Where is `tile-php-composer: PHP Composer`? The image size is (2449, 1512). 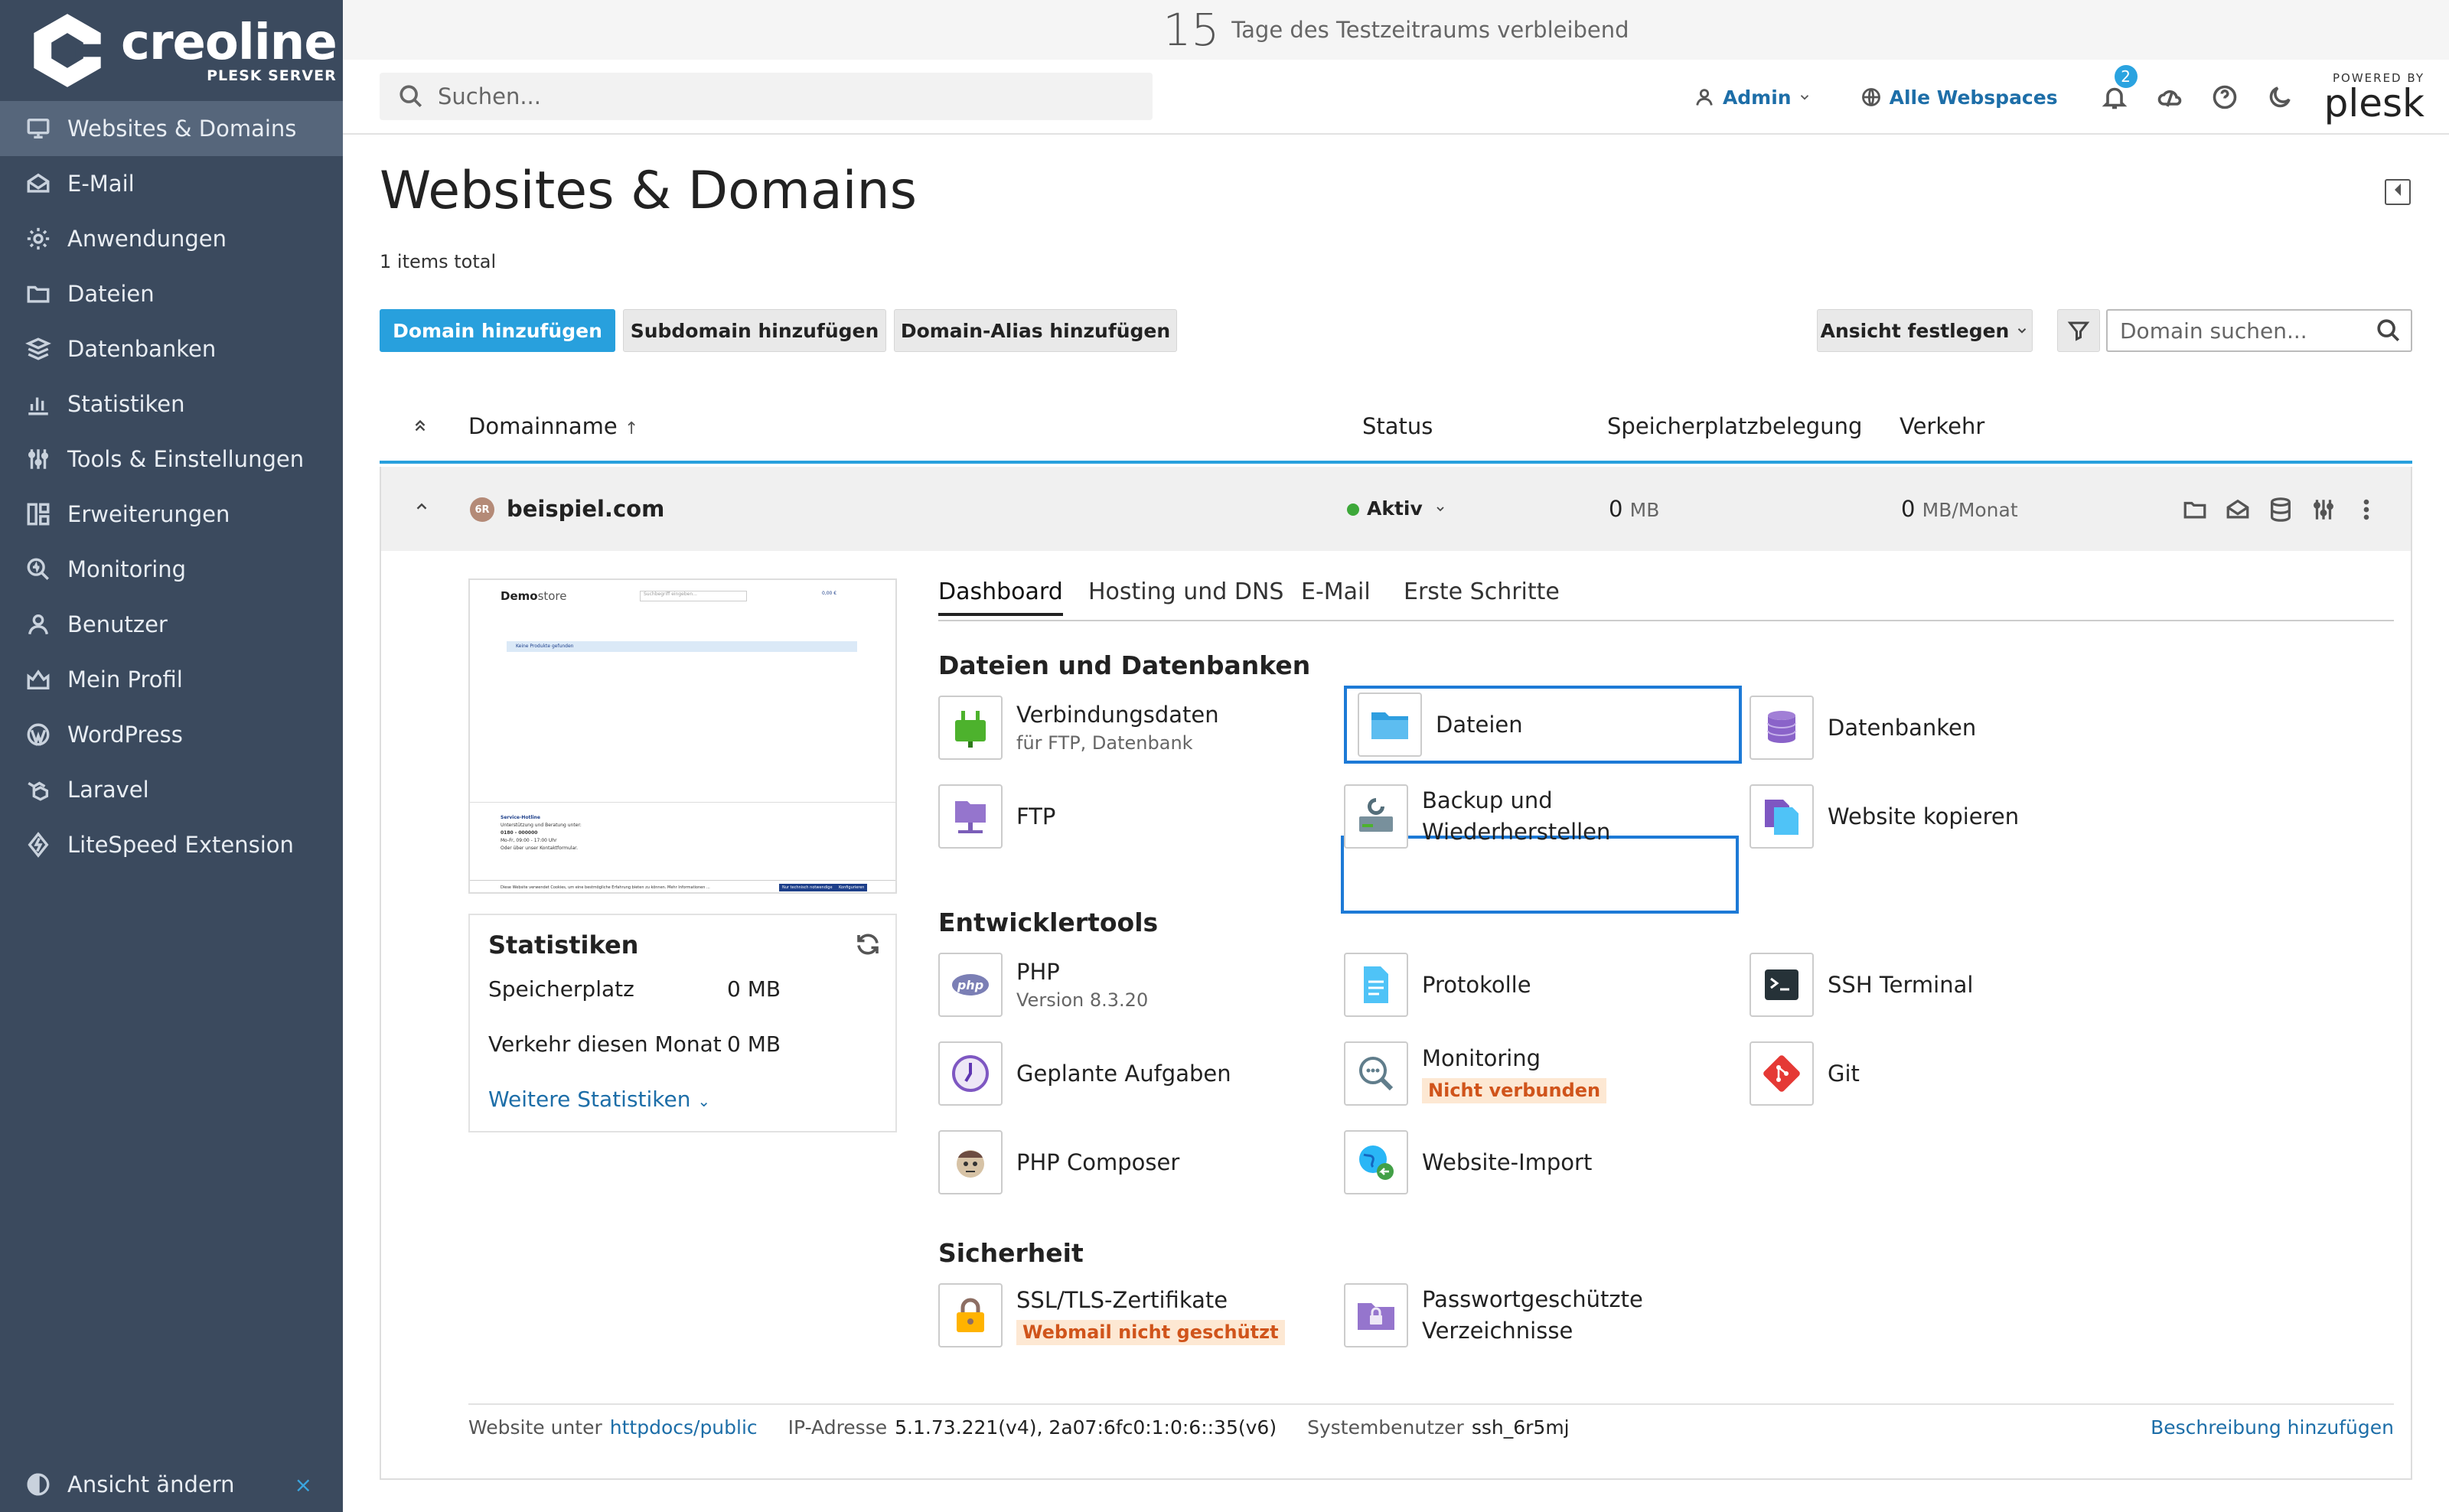
tile-php-composer: PHP Composer is located at coordinates (1137, 1162).